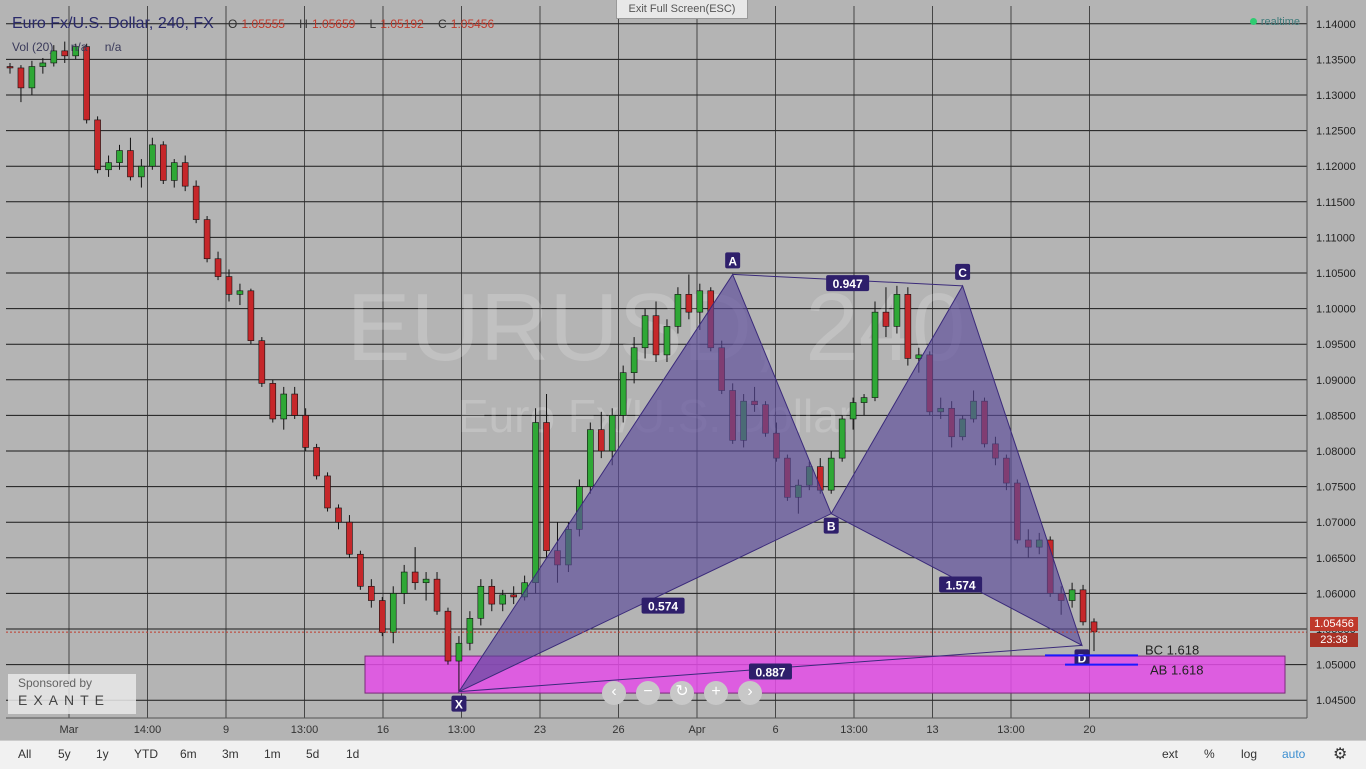  What do you see at coordinates (32, 47) in the screenshot?
I see `volume-label: Vol (20)` at bounding box center [32, 47].